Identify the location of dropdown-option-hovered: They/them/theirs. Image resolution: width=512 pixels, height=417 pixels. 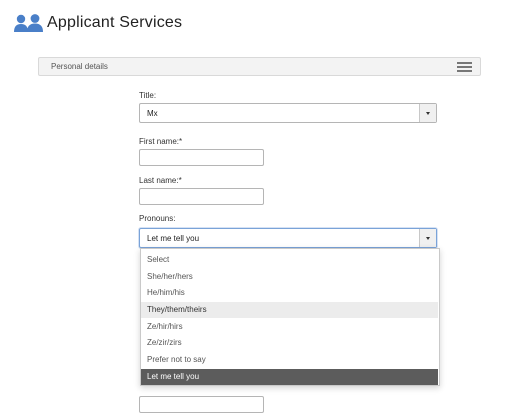
(289, 310).